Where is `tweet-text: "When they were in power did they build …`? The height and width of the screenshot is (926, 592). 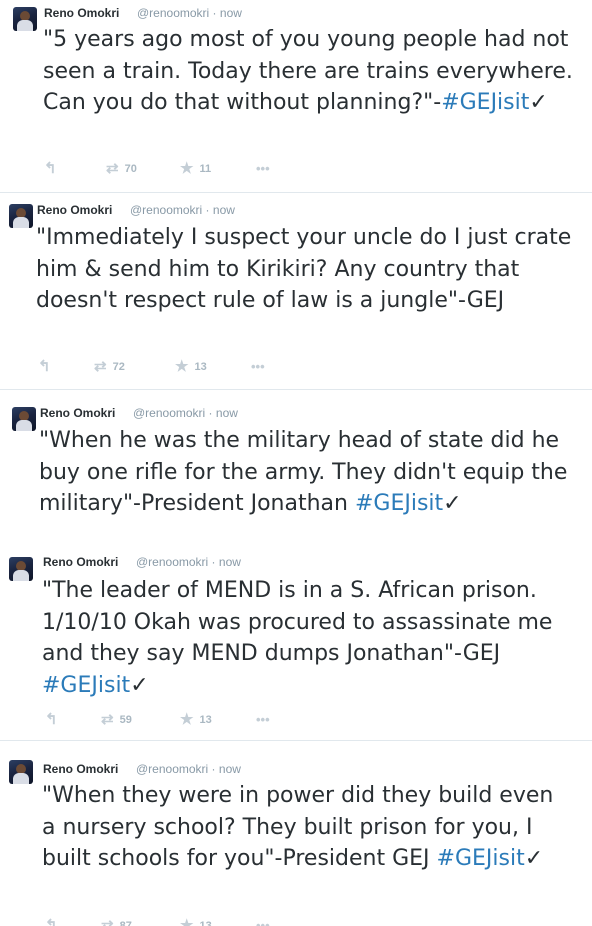 tweet-text: "When they were in power did they build … is located at coordinates (307, 827).